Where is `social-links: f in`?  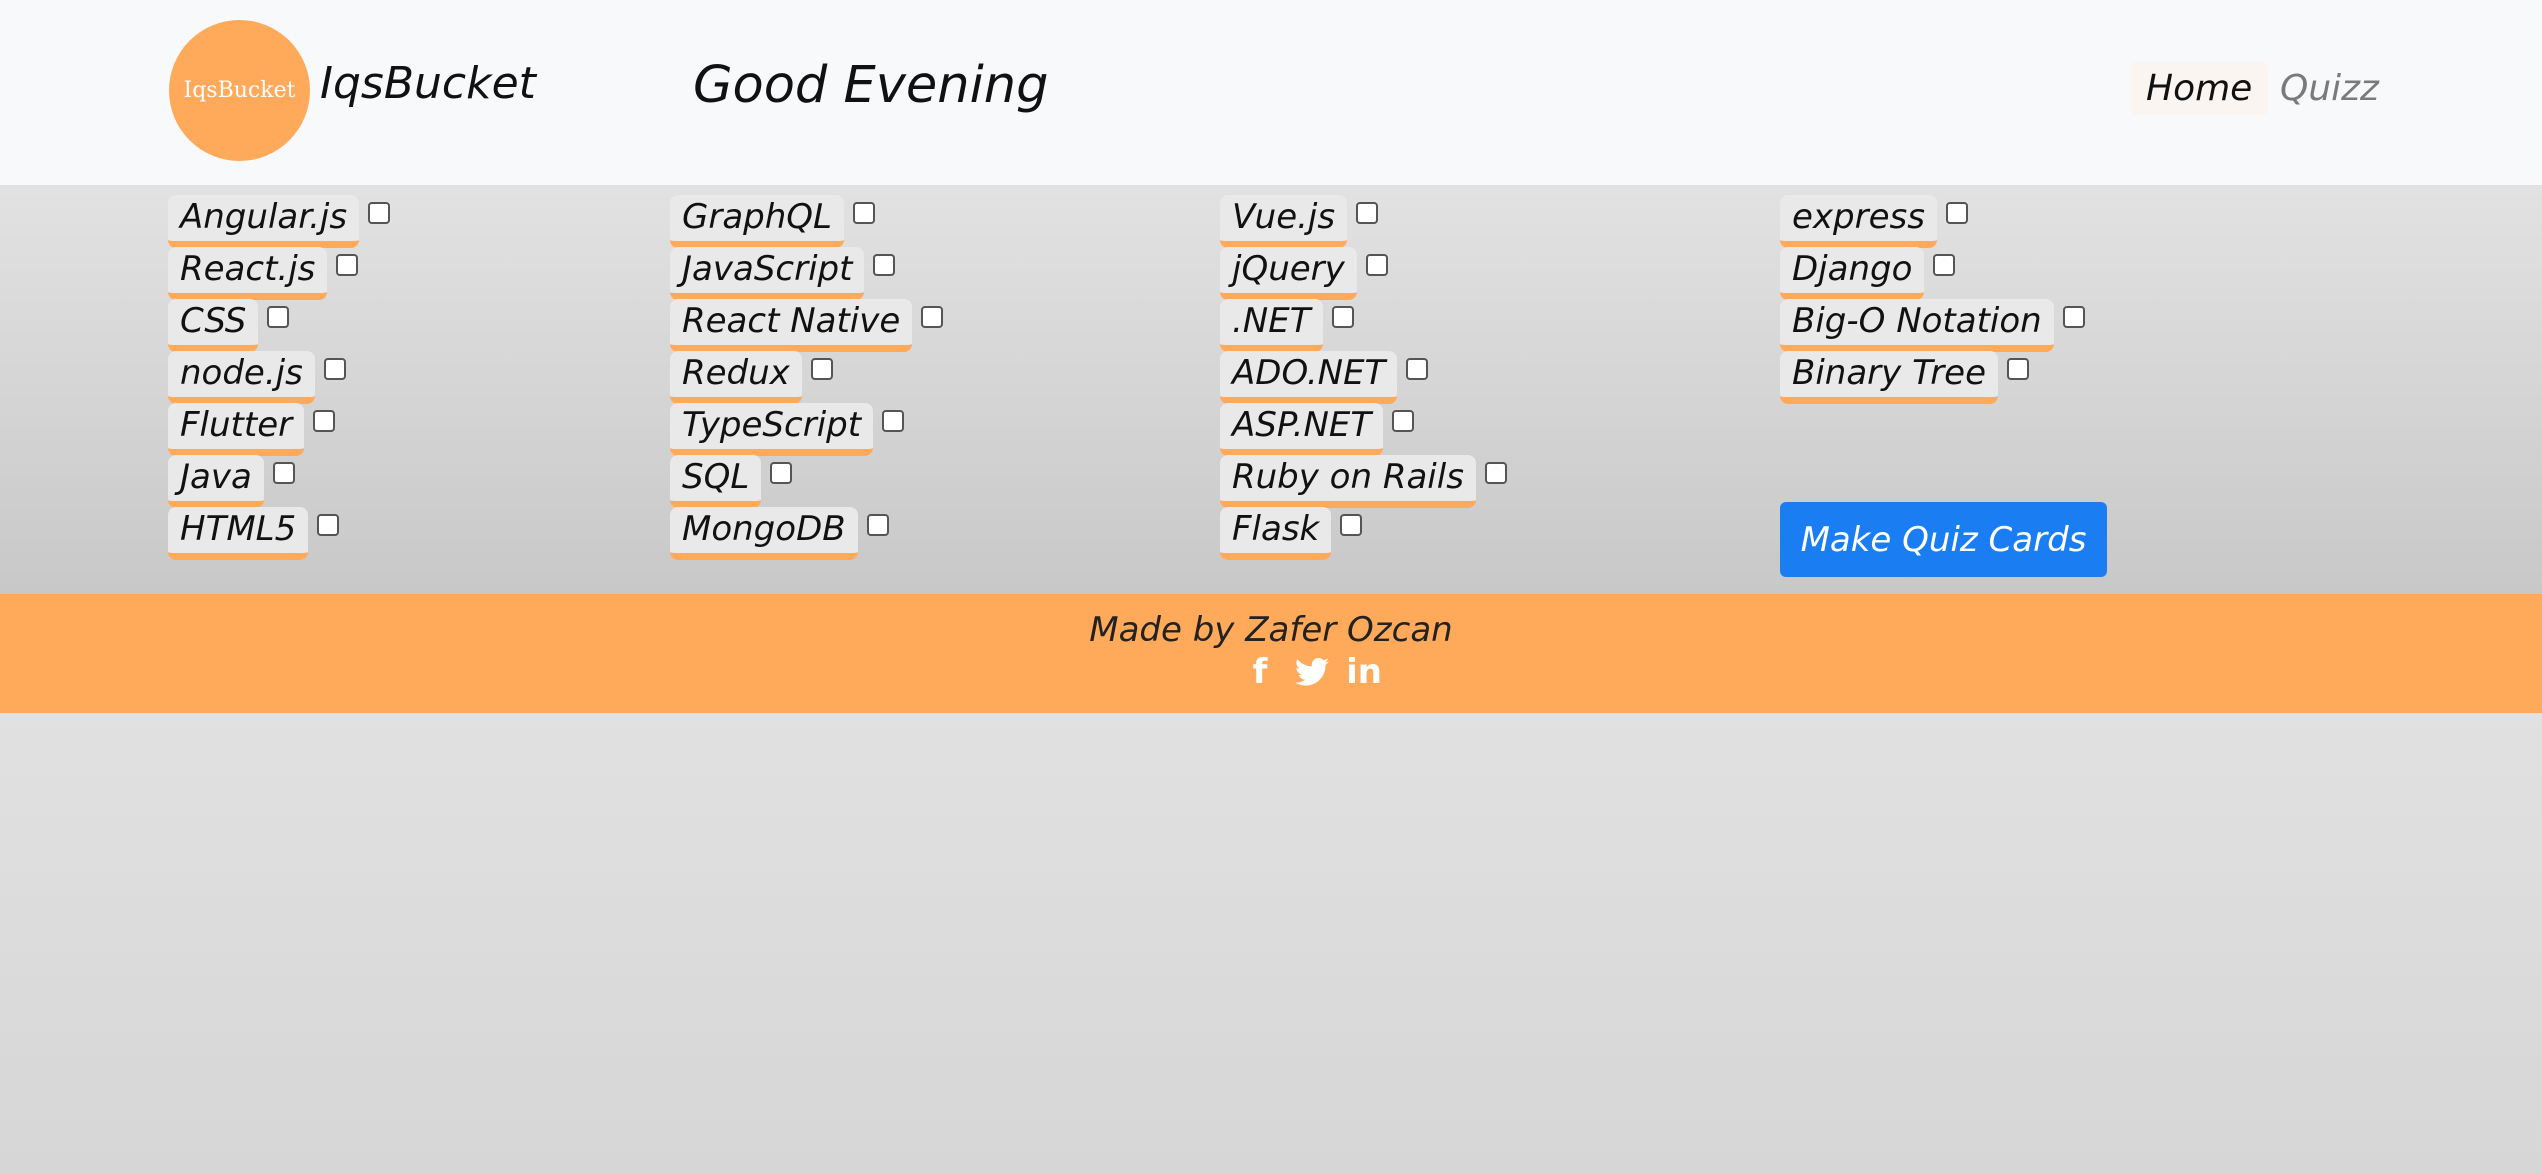
social-links: f in is located at coordinates (1312, 672).